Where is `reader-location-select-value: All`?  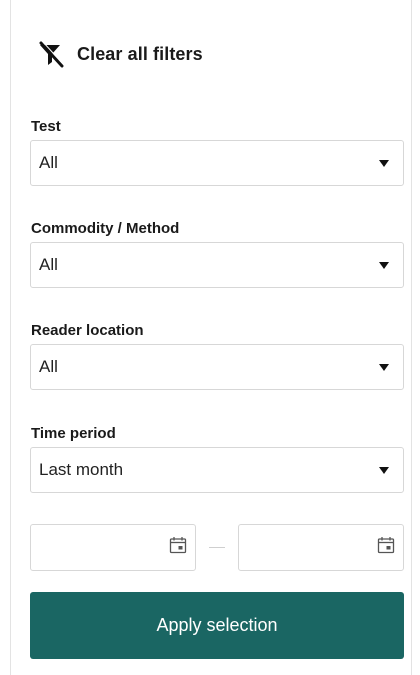 reader-location-select-value: All is located at coordinates (48, 366).